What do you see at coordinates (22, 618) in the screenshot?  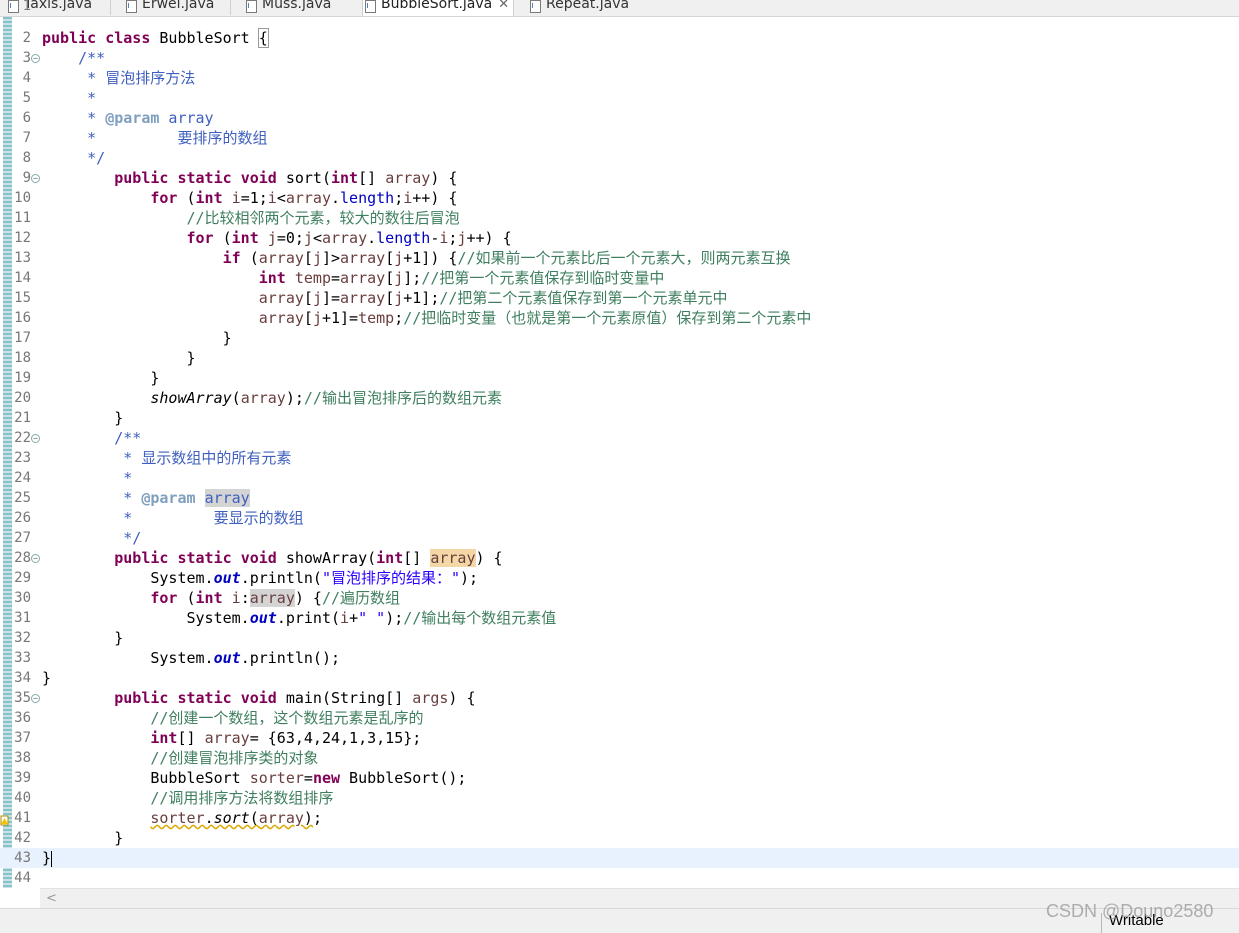 I see `line-number: 31` at bounding box center [22, 618].